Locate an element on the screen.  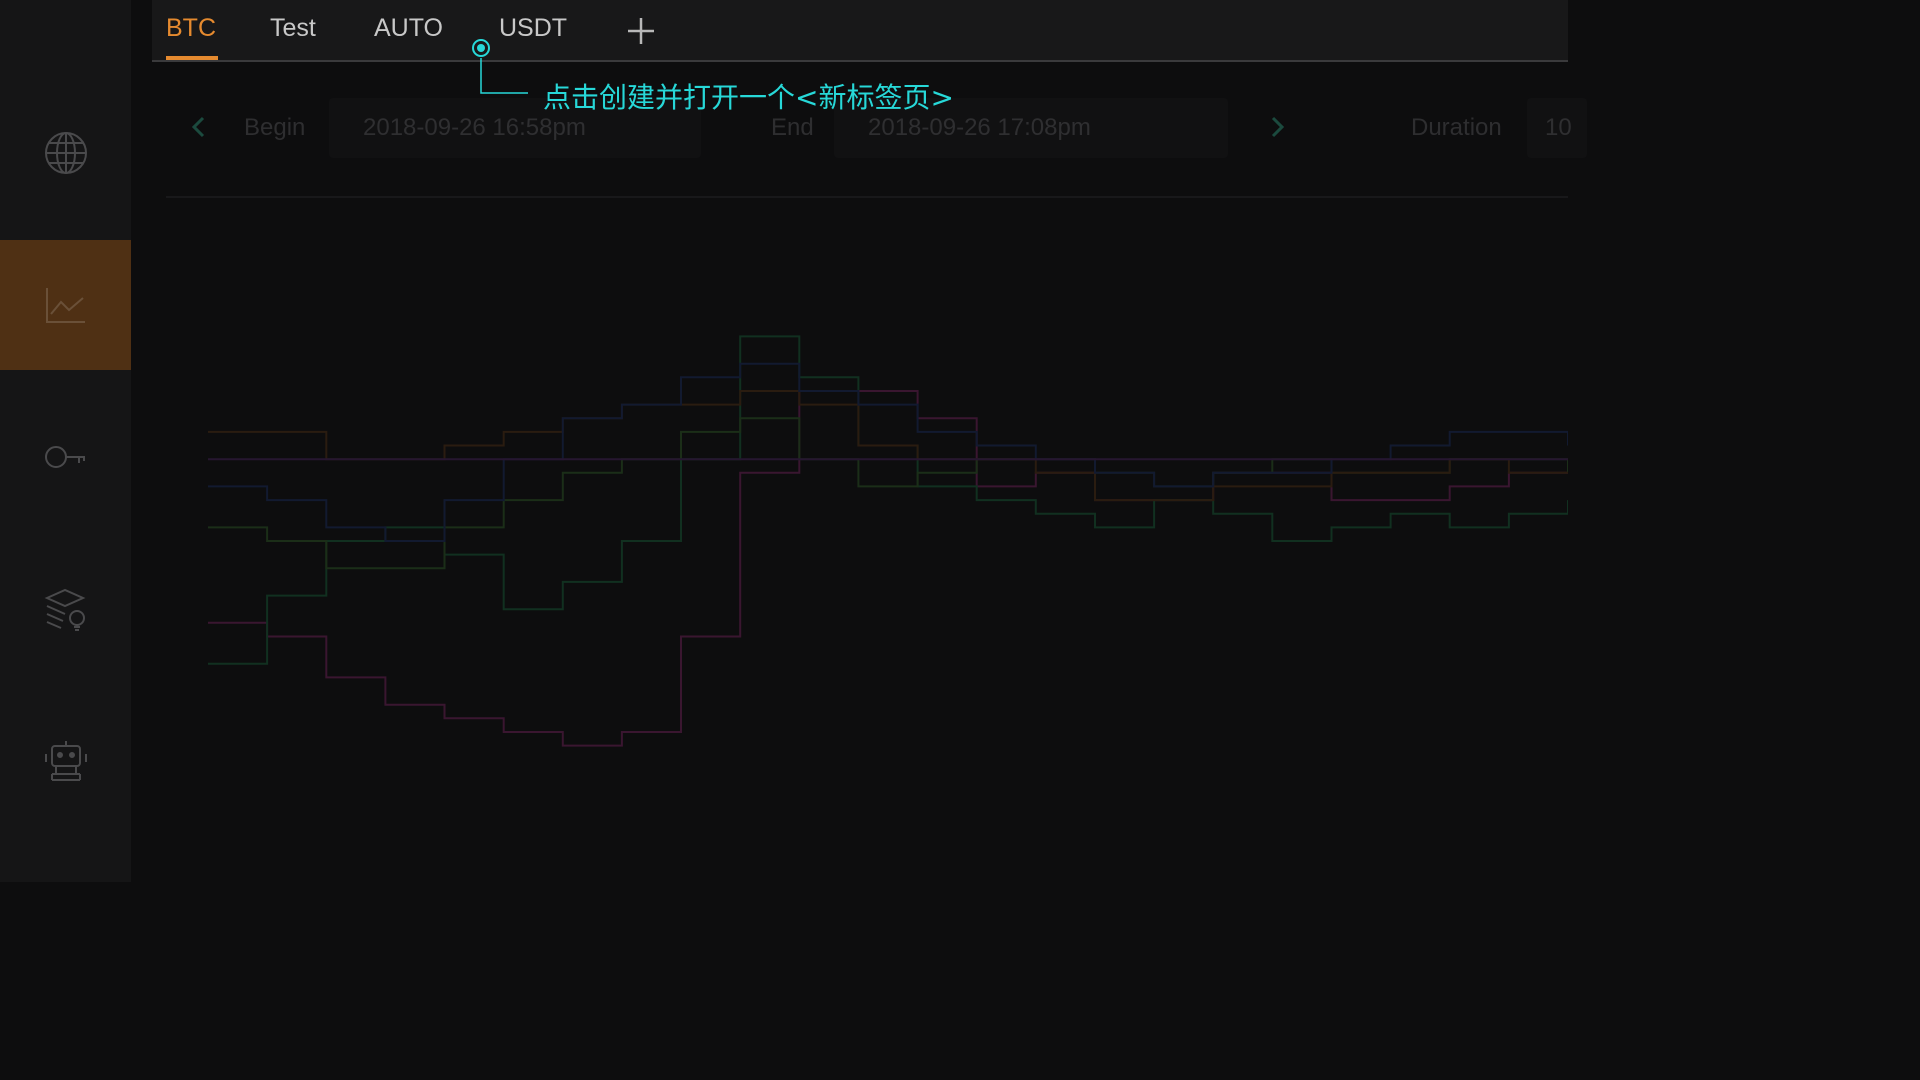
tab-test: Test is located at coordinates (293, 28).